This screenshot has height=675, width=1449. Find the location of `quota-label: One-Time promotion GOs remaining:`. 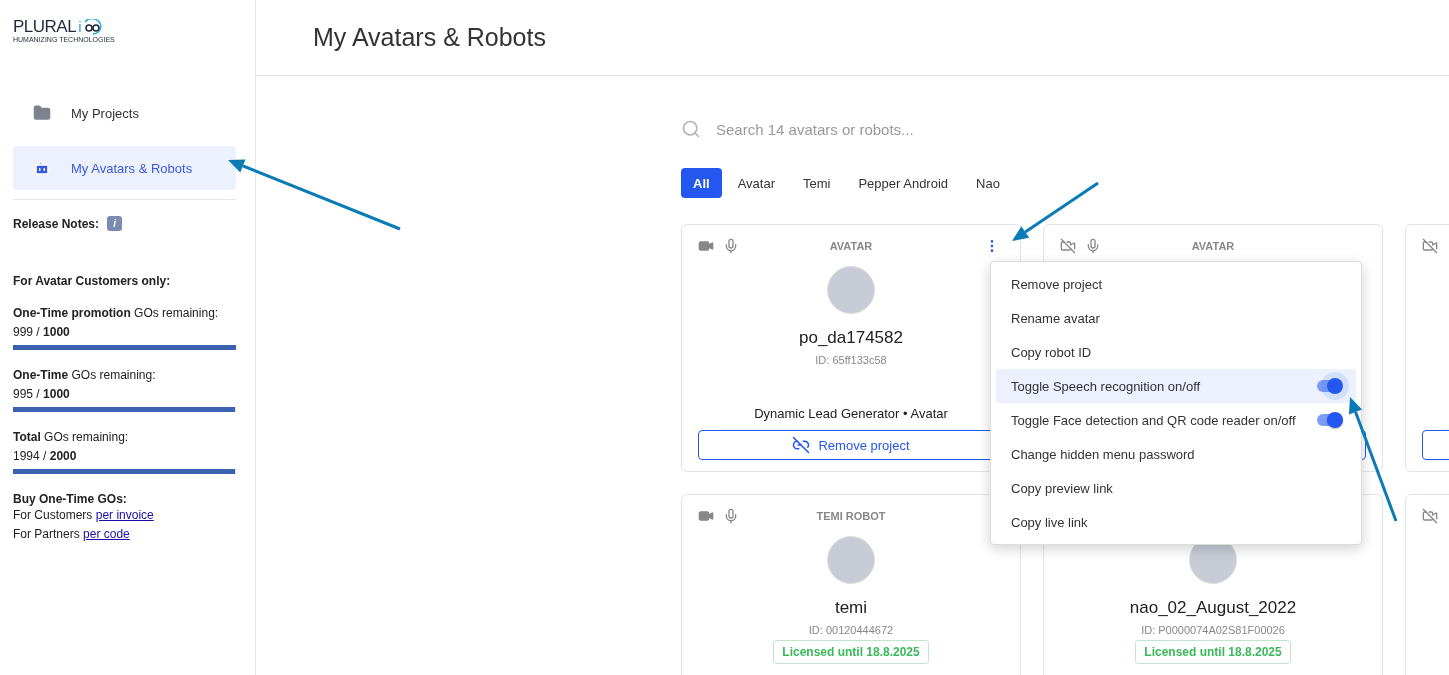

quota-label: One-Time promotion GOs remaining: is located at coordinates (116, 313).